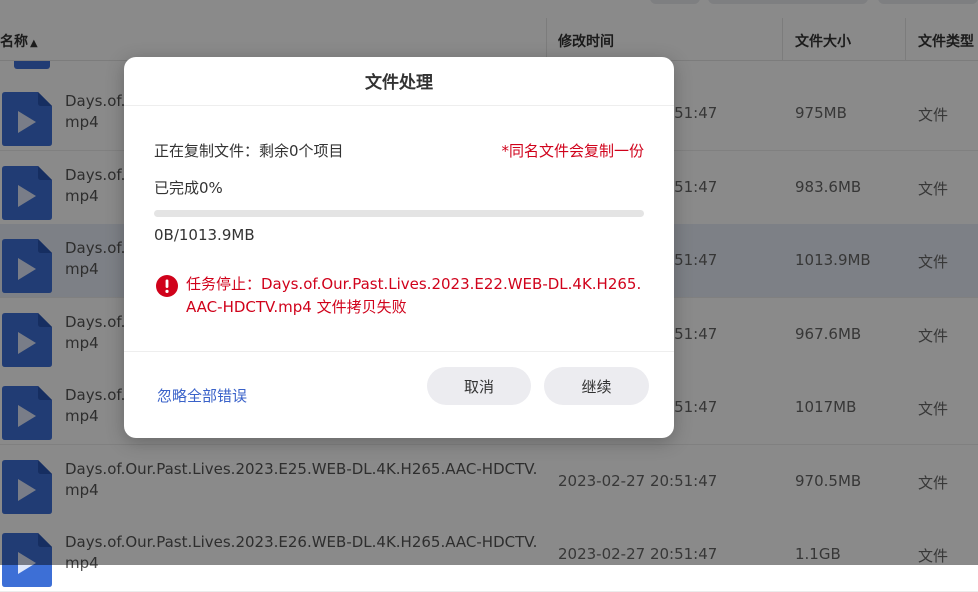 This screenshot has width=978, height=592. What do you see at coordinates (479, 386) in the screenshot?
I see `cancel-button: 取消` at bounding box center [479, 386].